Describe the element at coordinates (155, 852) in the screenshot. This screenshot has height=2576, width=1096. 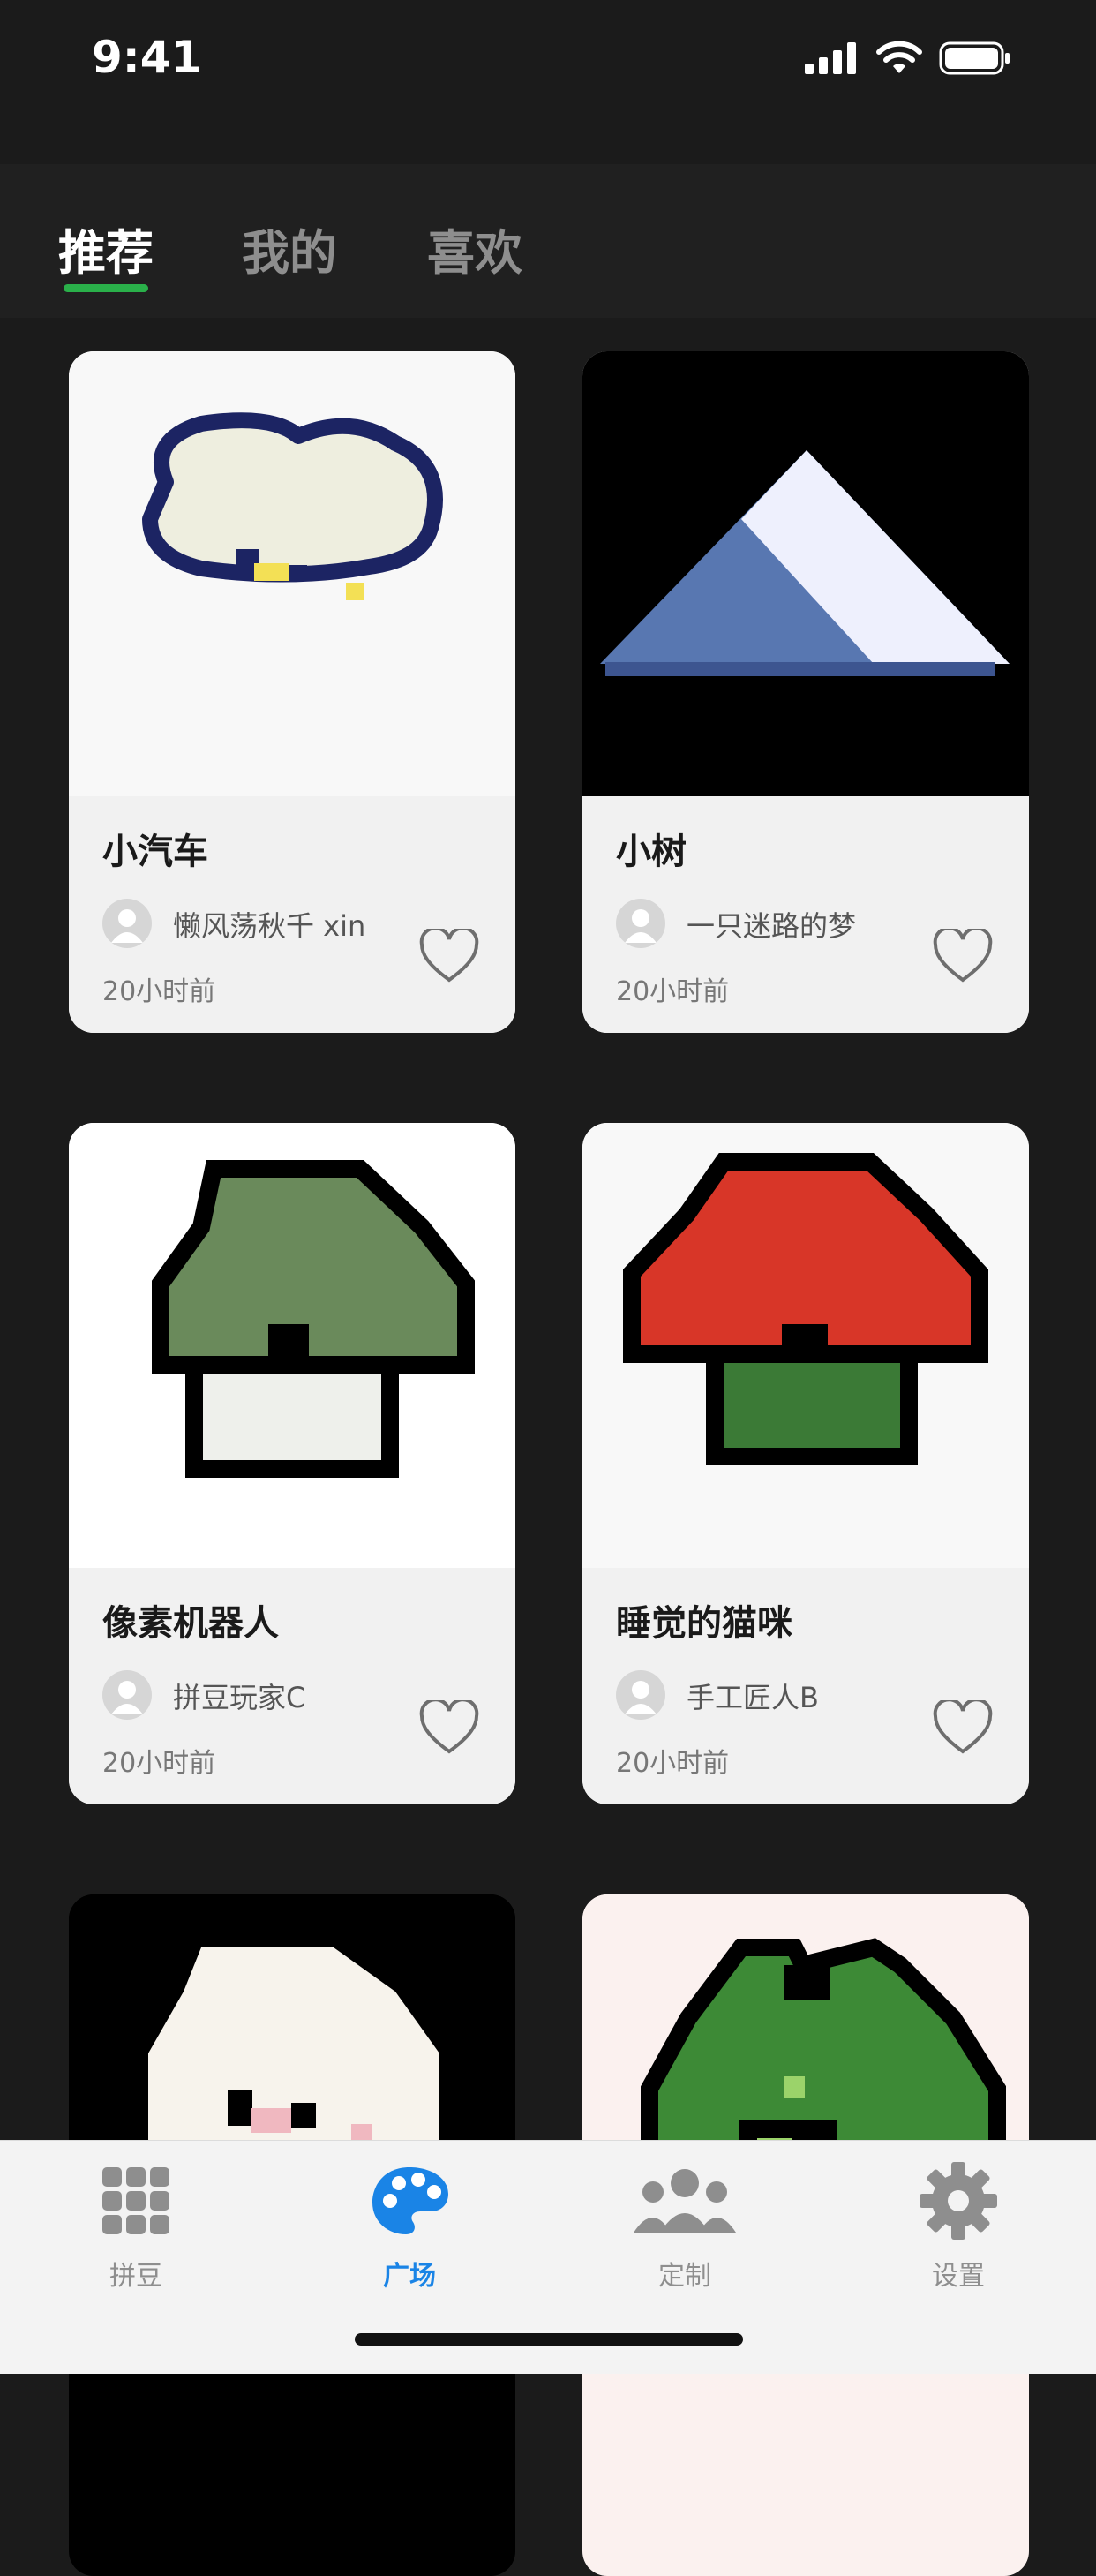
I see `card-title: 小汽车` at that location.